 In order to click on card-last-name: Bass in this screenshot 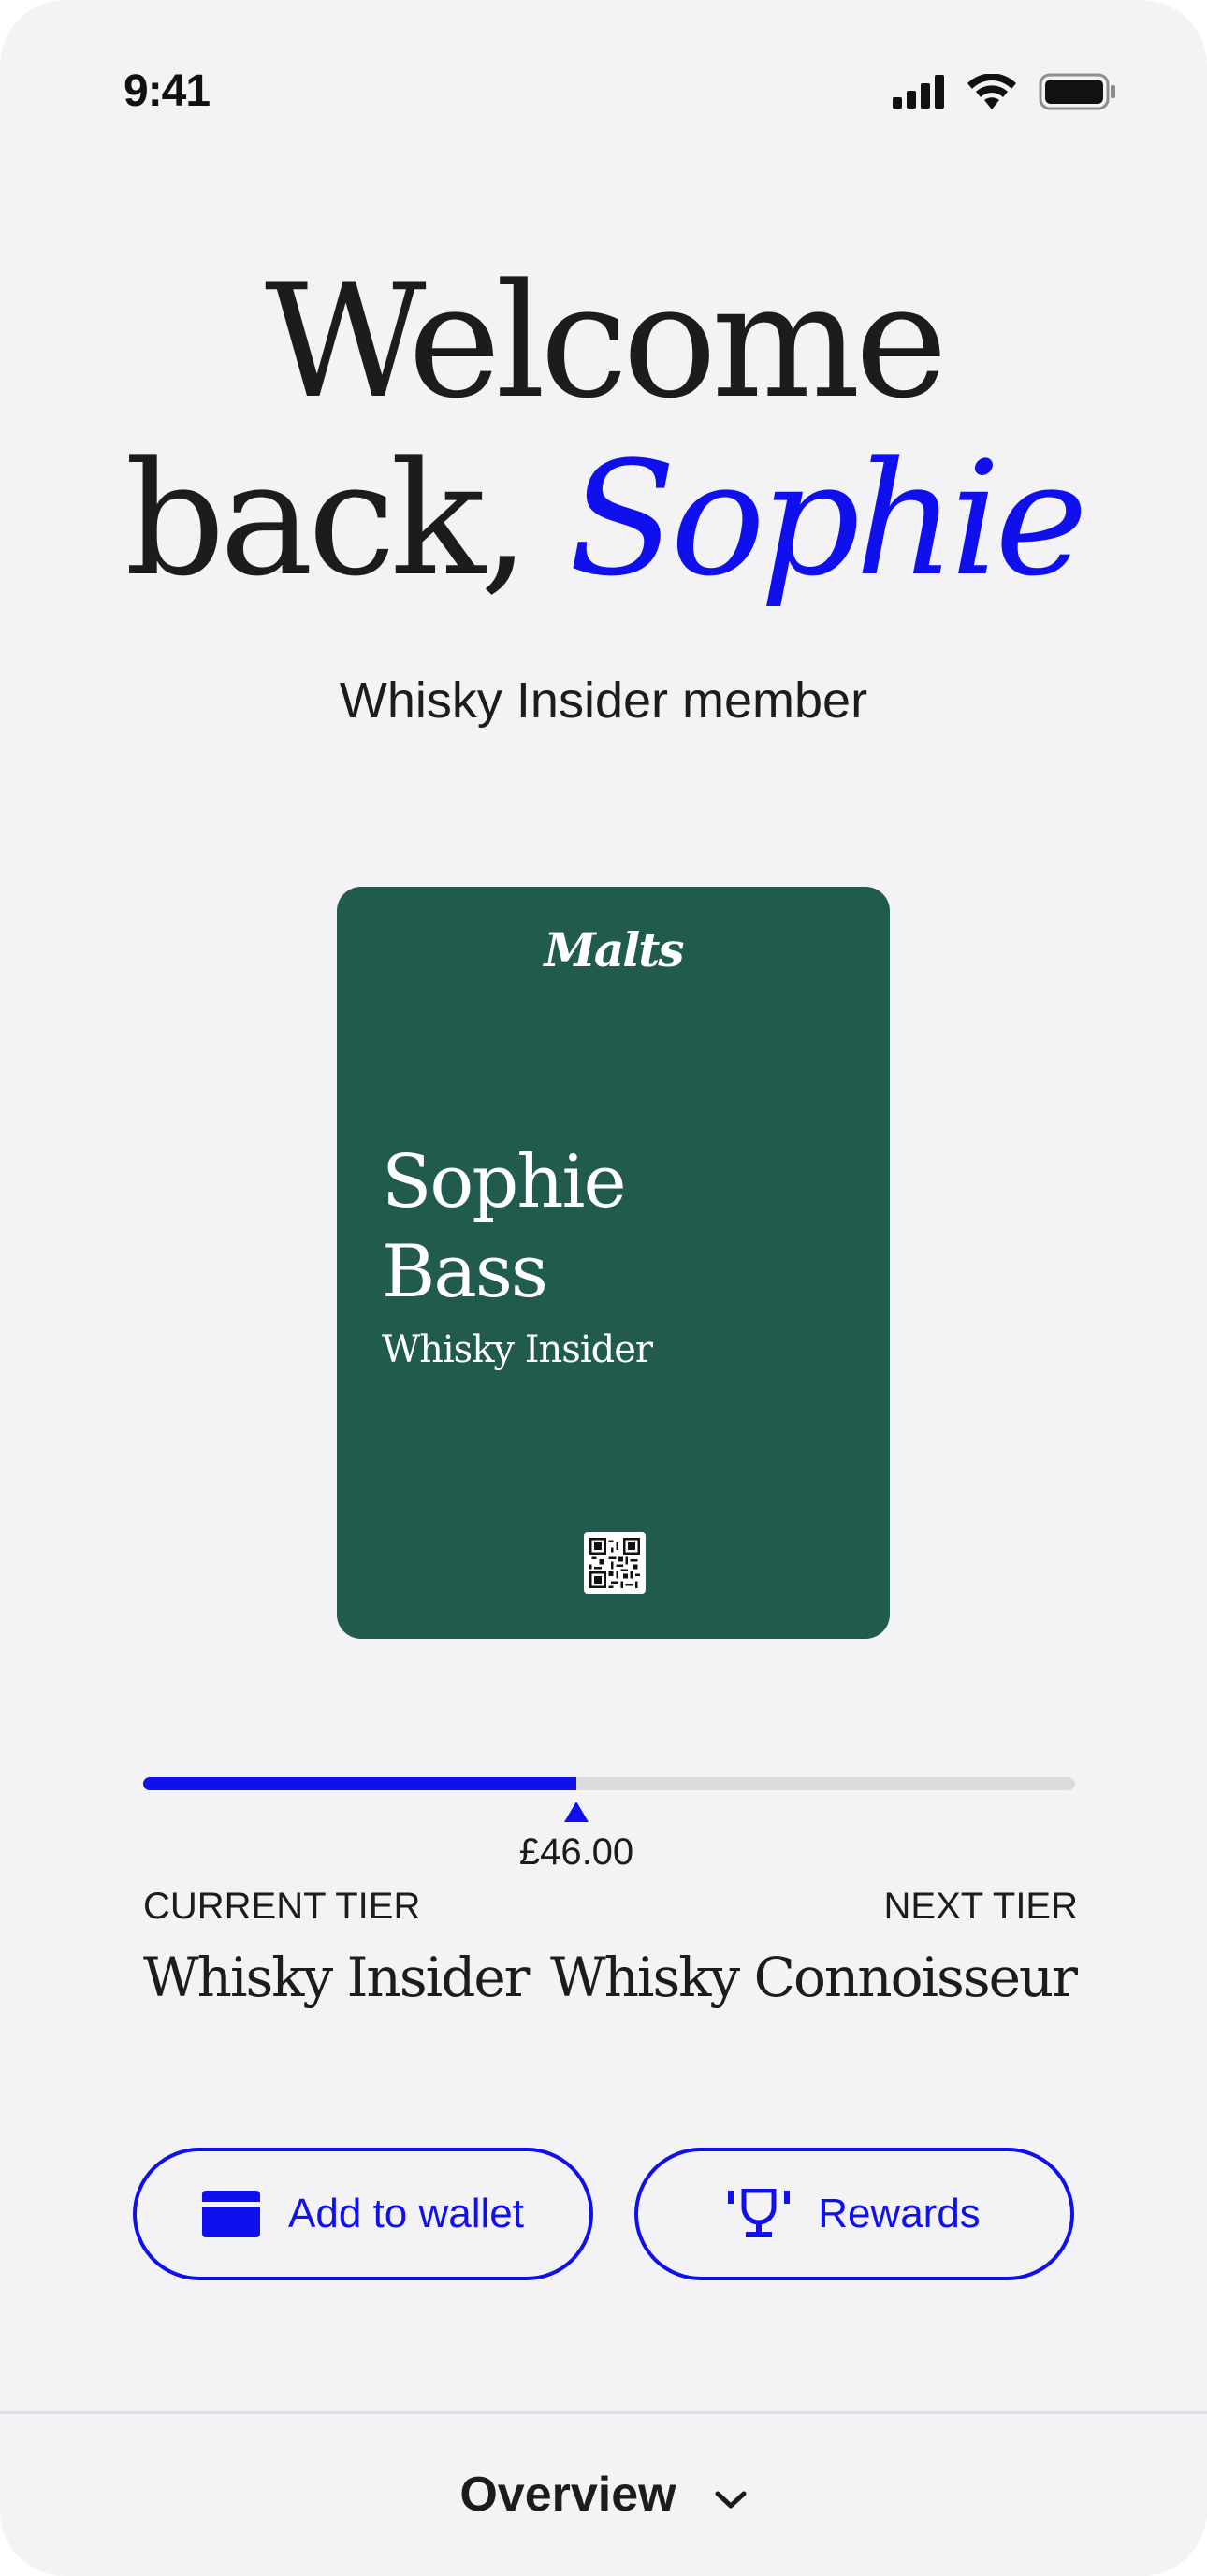, I will do `click(465, 1272)`.